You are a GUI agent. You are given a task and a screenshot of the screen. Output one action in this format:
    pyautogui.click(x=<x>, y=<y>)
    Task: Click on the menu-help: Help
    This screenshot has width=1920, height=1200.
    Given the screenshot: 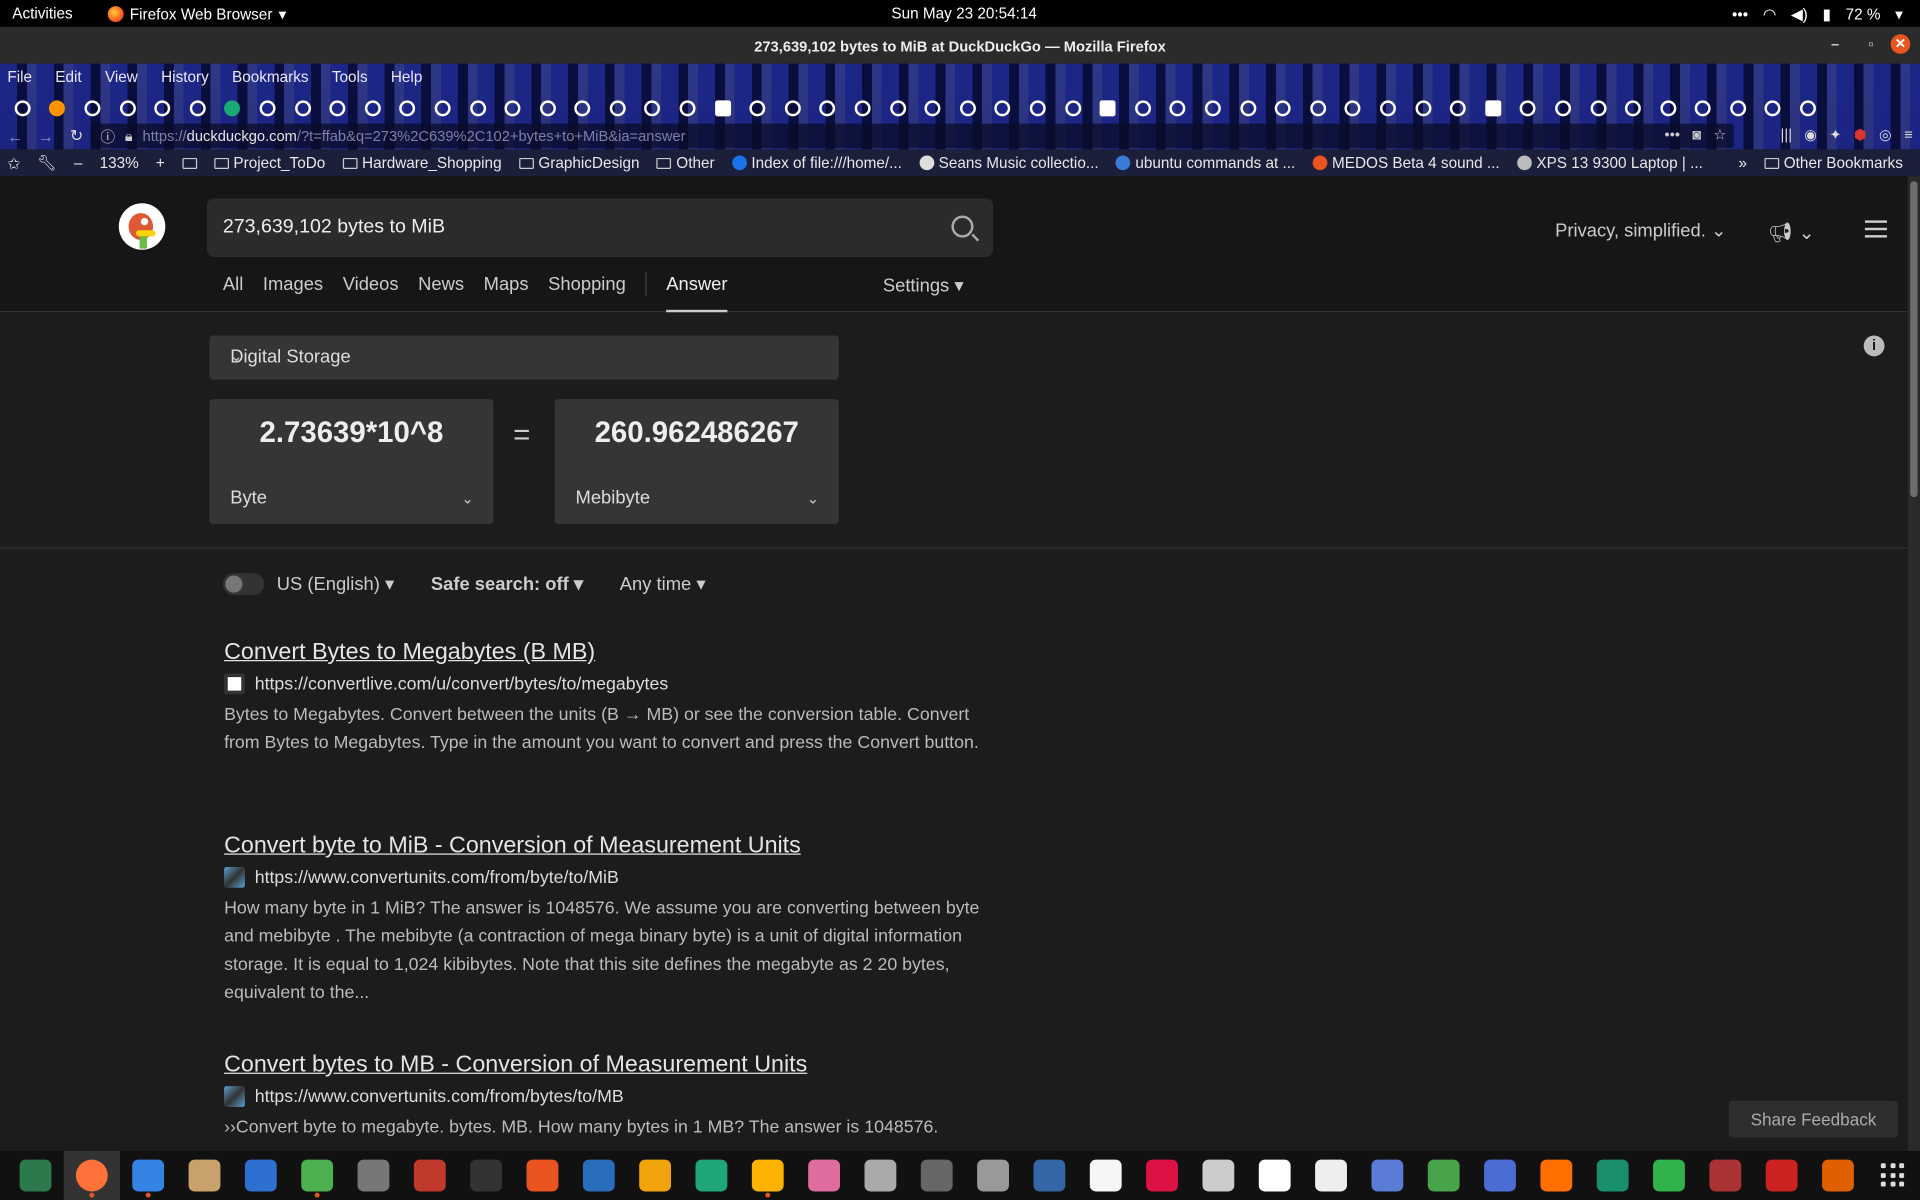 What is the action you would take?
    pyautogui.click(x=406, y=77)
    